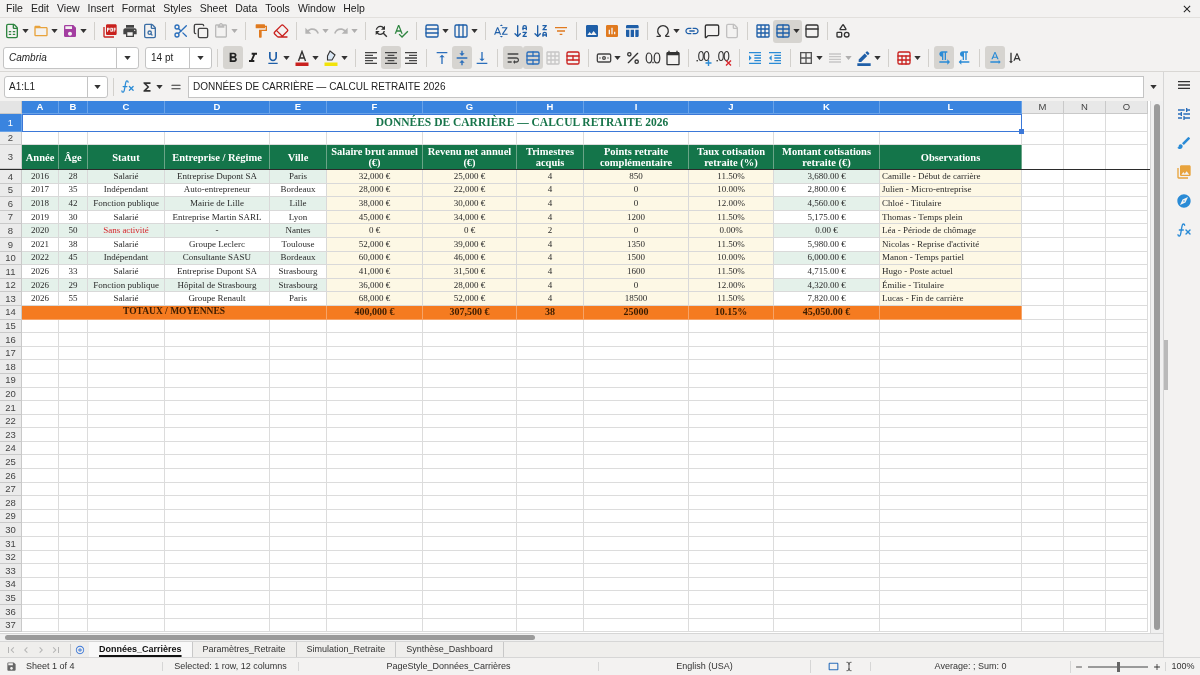 The height and width of the screenshot is (675, 1200). What do you see at coordinates (951, 177) in the screenshot?
I see `table-cell: Camille - Début de carrière` at bounding box center [951, 177].